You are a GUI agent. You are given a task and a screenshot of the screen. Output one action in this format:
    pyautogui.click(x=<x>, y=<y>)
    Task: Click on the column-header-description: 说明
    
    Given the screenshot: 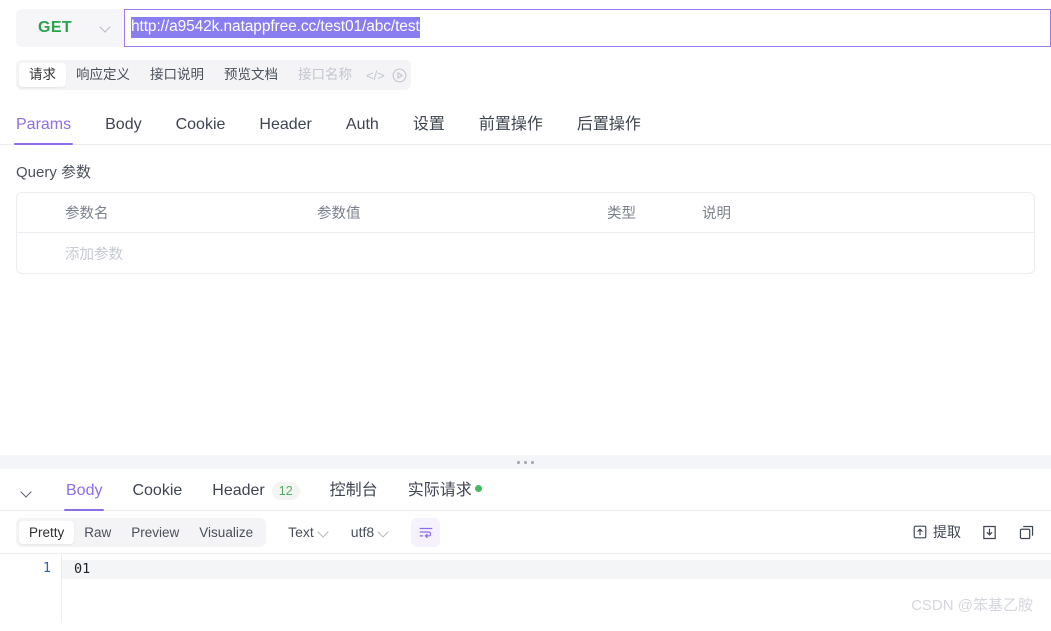 What is the action you would take?
    pyautogui.click(x=716, y=214)
    